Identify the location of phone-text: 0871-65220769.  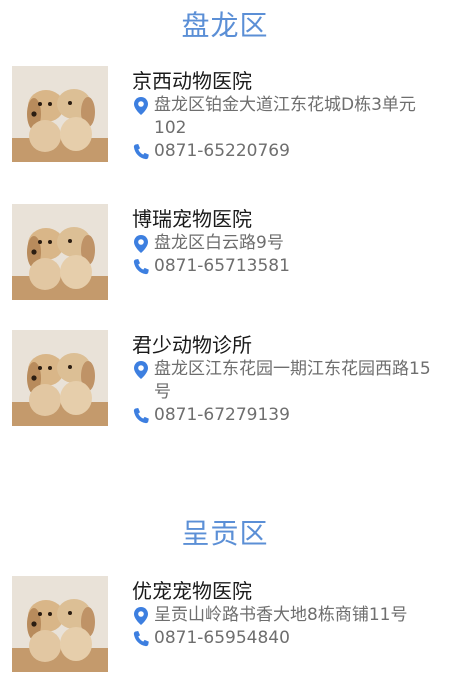
(222, 151).